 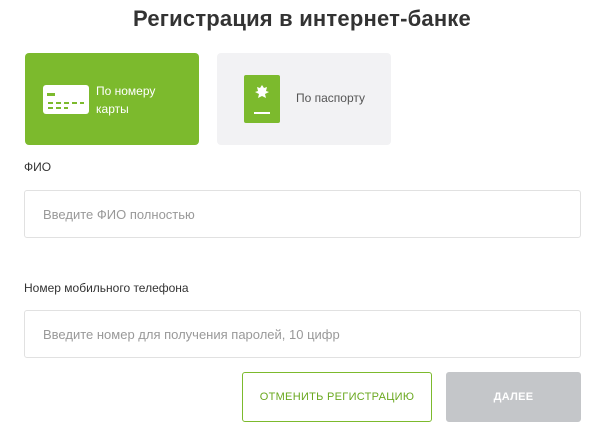 What do you see at coordinates (302, 18) in the screenshot?
I see `page-title: Регистрация в интернет-банке` at bounding box center [302, 18].